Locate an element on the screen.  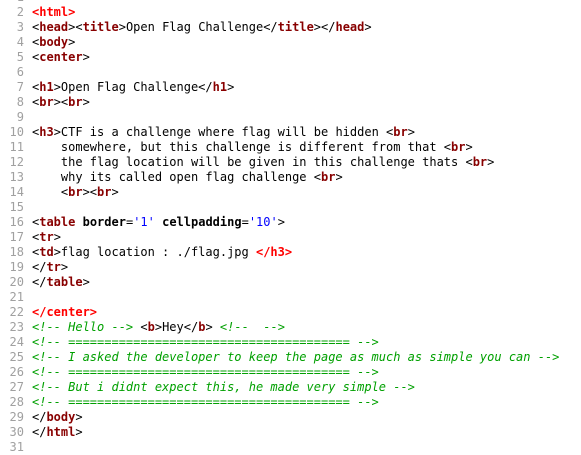
line-number: 11 is located at coordinates (16, 147).